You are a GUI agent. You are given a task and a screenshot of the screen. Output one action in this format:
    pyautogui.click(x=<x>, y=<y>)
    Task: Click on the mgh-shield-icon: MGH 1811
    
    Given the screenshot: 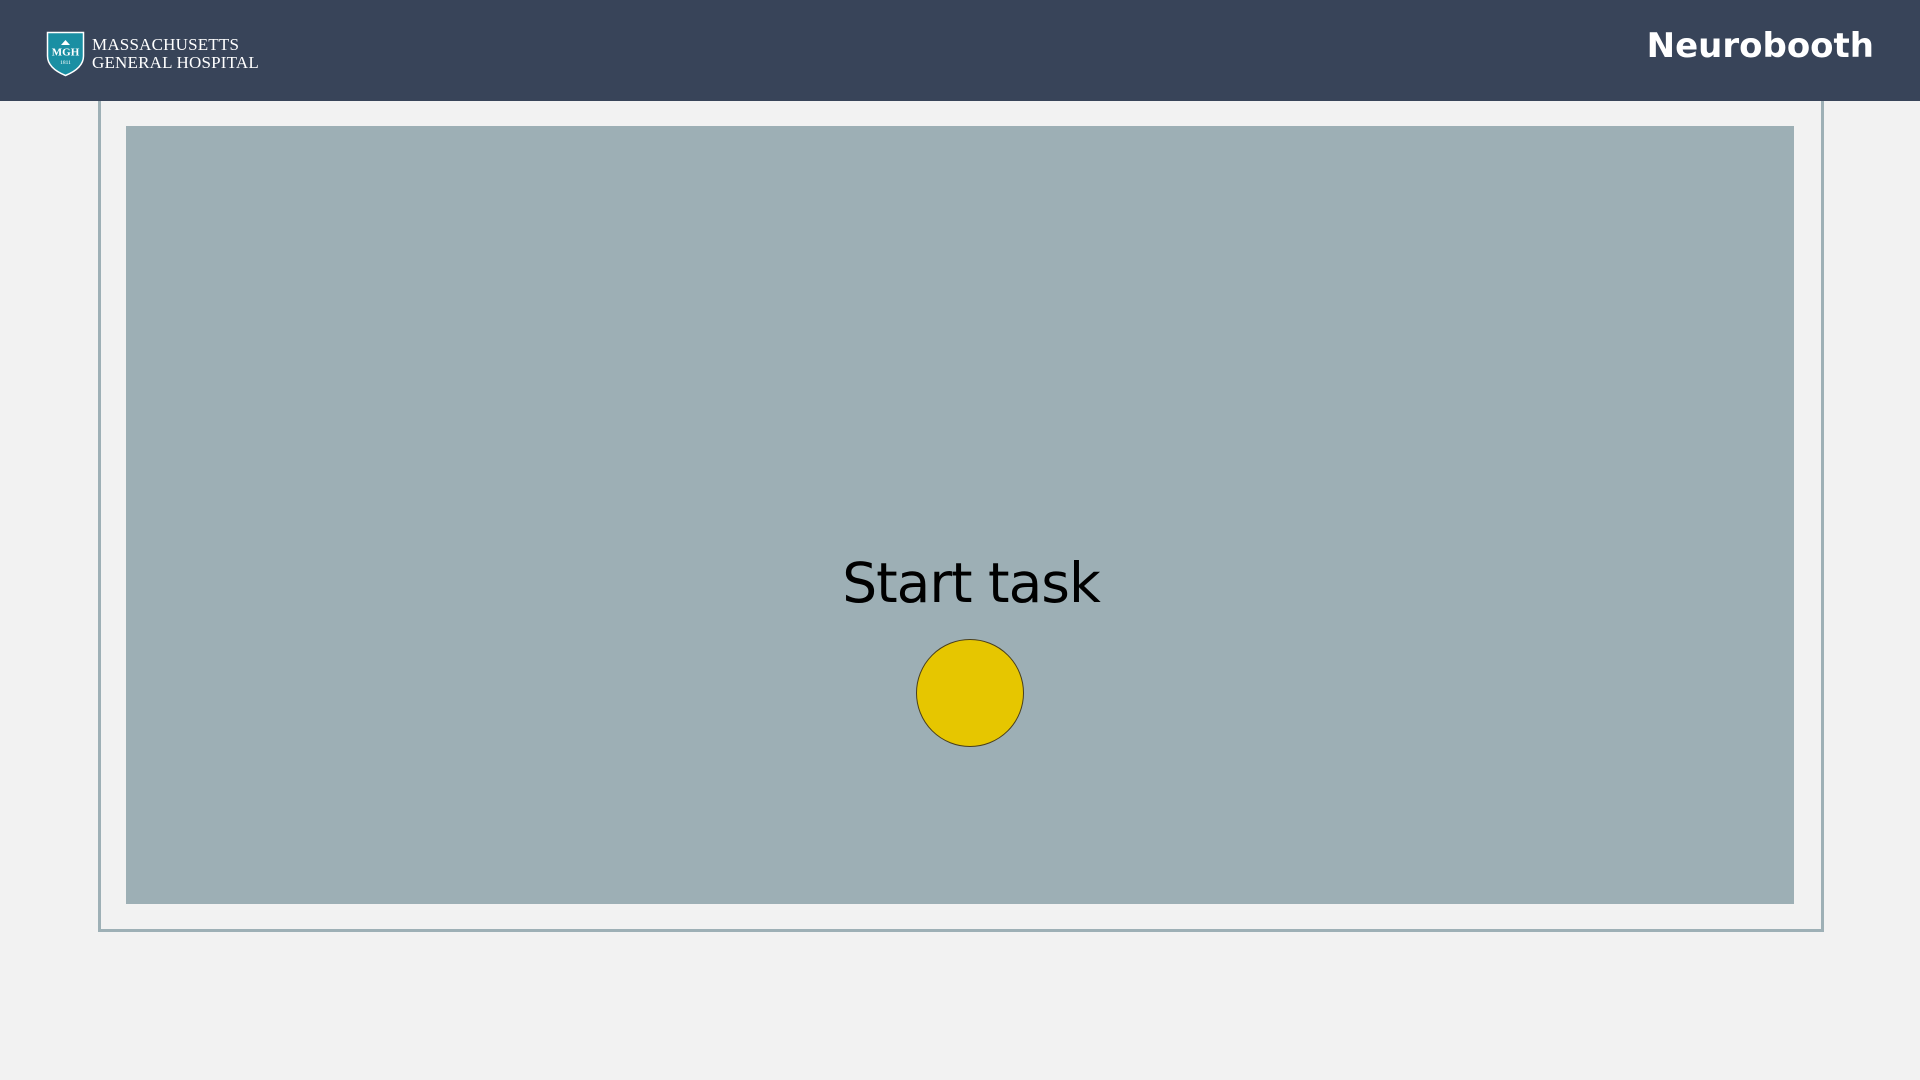 What is the action you would take?
    pyautogui.click(x=65, y=54)
    